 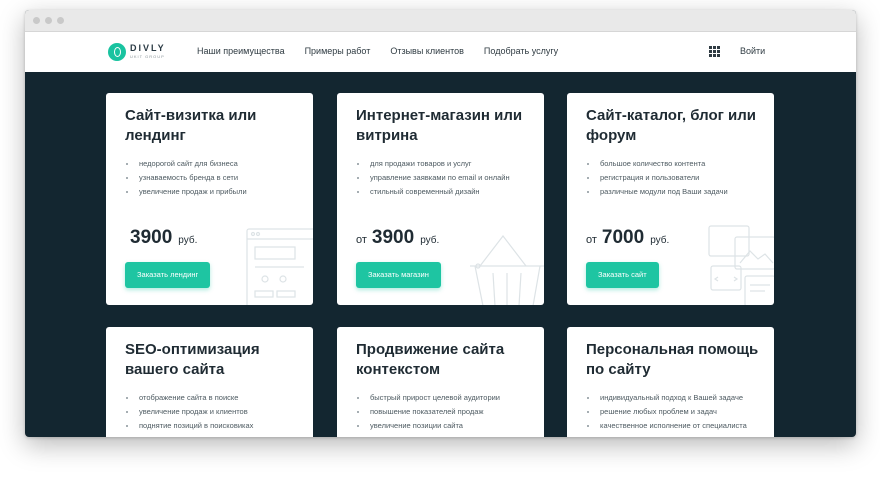 I want to click on price: 3900 руб., so click(x=161, y=238).